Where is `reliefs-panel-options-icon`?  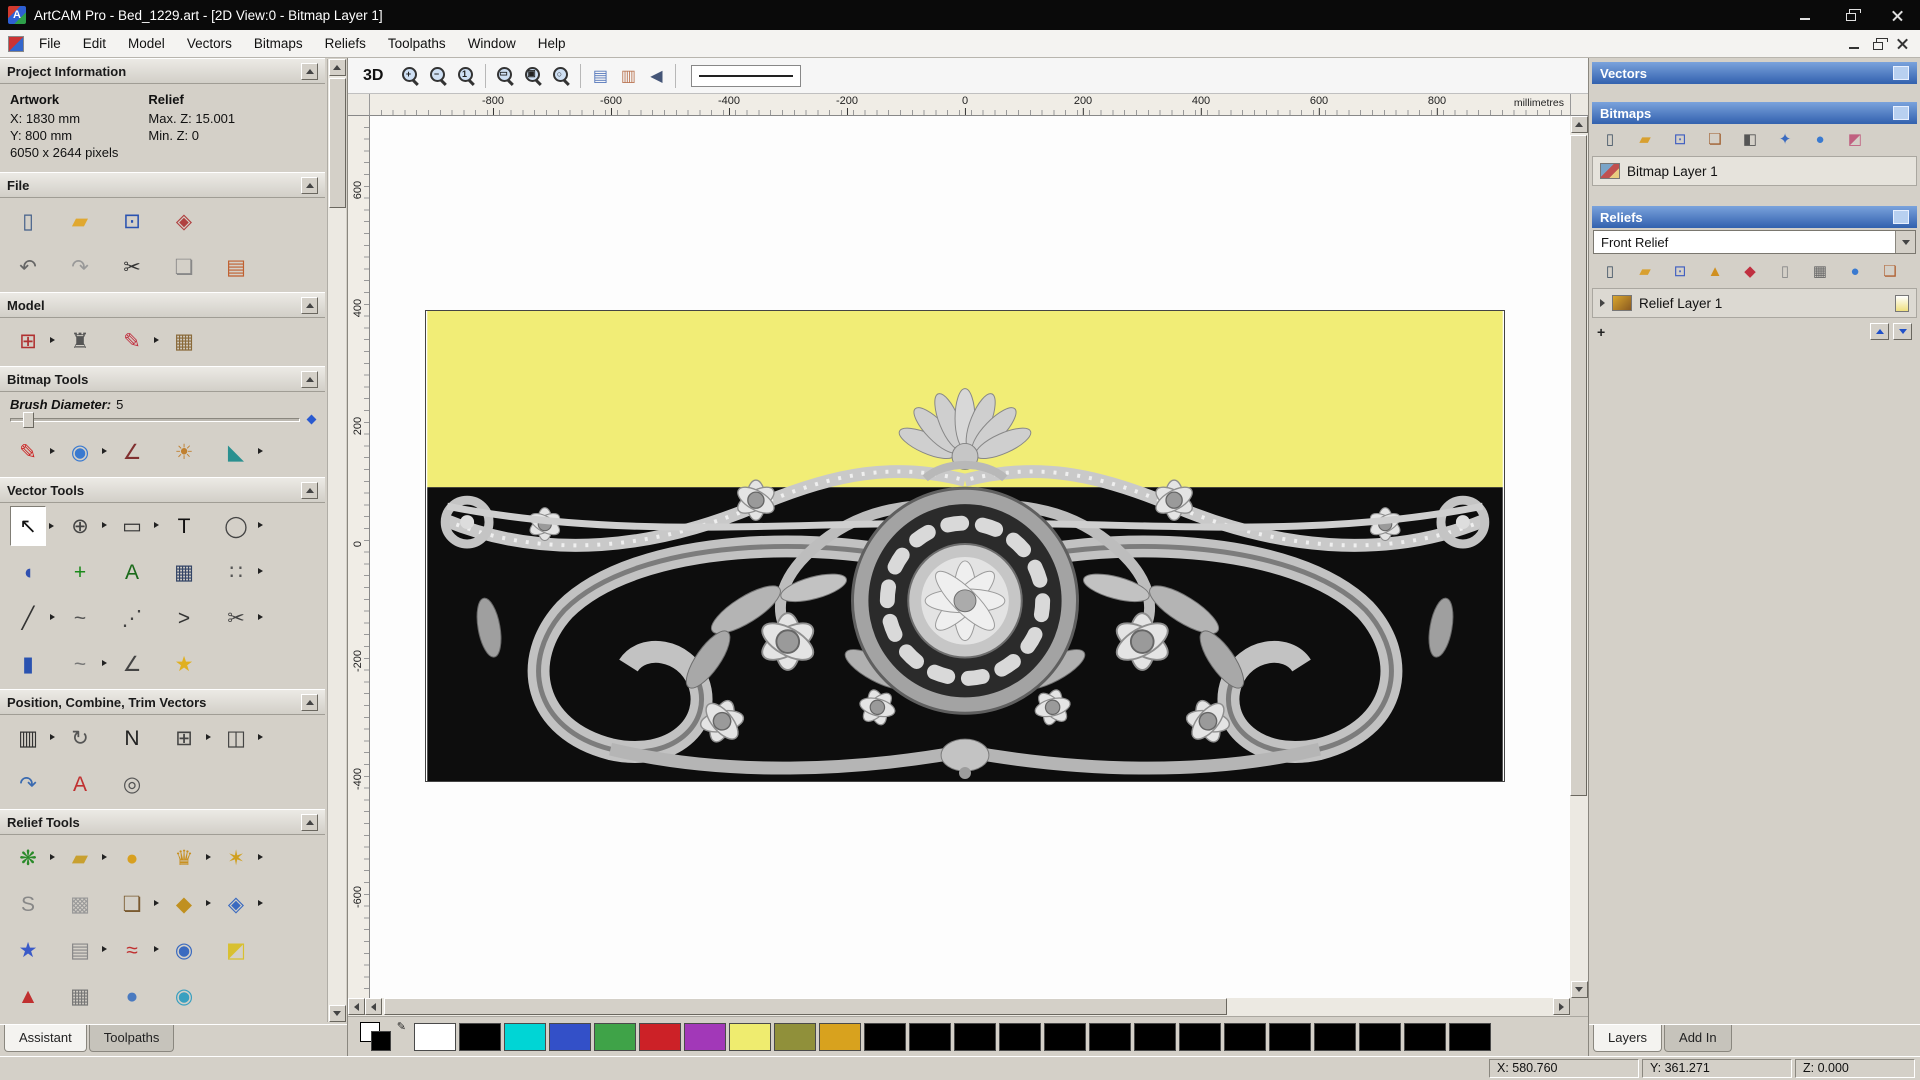 reliefs-panel-options-icon is located at coordinates (1901, 217).